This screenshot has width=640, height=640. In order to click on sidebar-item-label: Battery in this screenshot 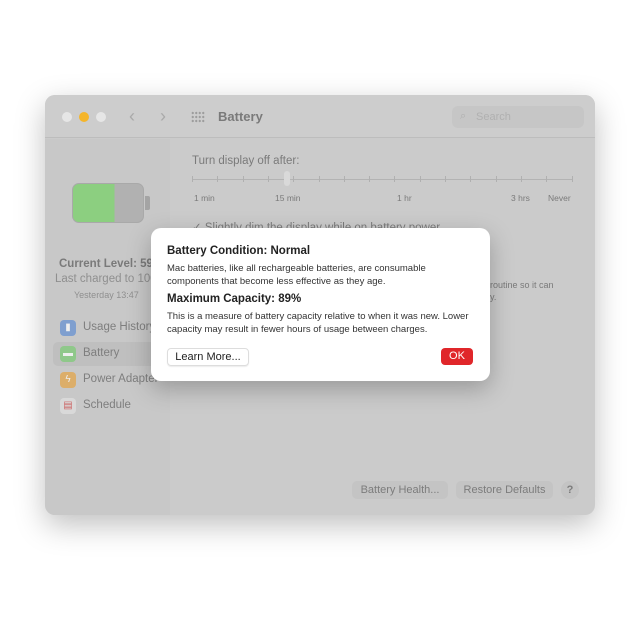, I will do `click(101, 353)`.